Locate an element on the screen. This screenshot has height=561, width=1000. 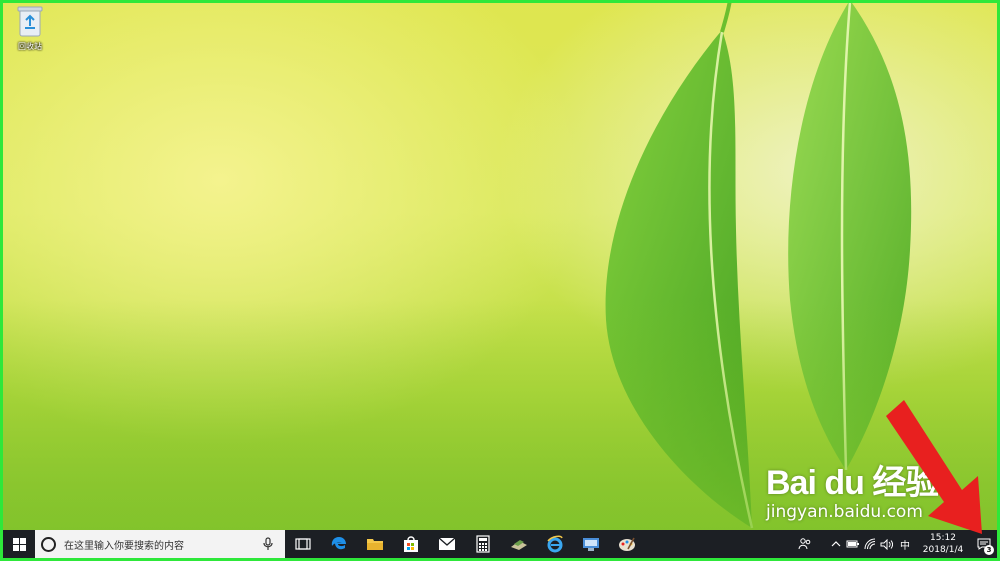
people-icon is located at coordinates (804, 544).